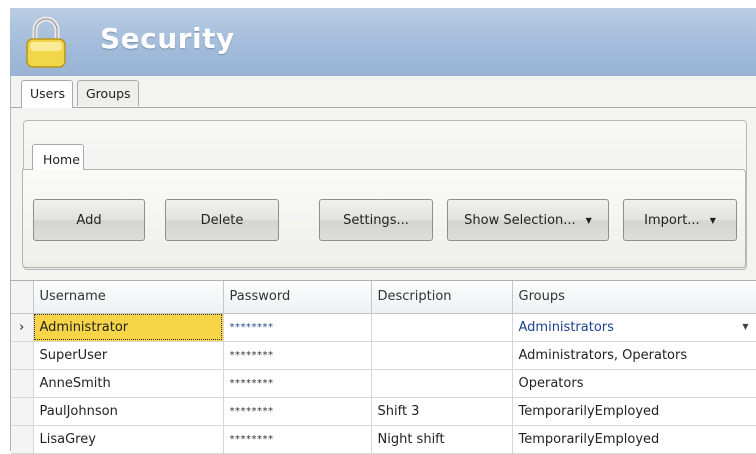 Image resolution: width=756 pixels, height=454 pixels. What do you see at coordinates (634, 383) in the screenshot?
I see `groups-cell: Operators` at bounding box center [634, 383].